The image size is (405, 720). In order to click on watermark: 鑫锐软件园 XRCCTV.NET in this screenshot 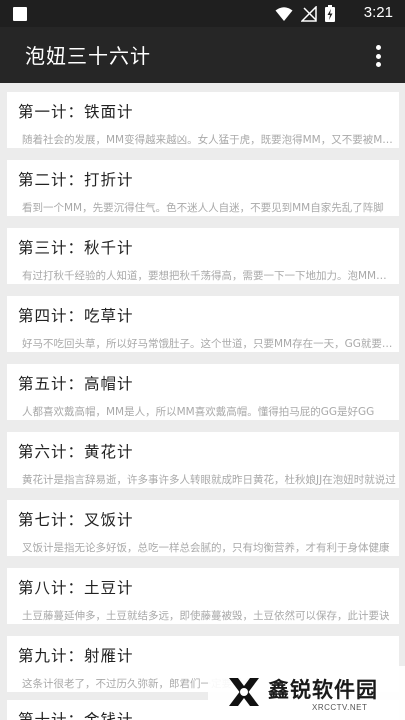, I will do `click(306, 693)`.